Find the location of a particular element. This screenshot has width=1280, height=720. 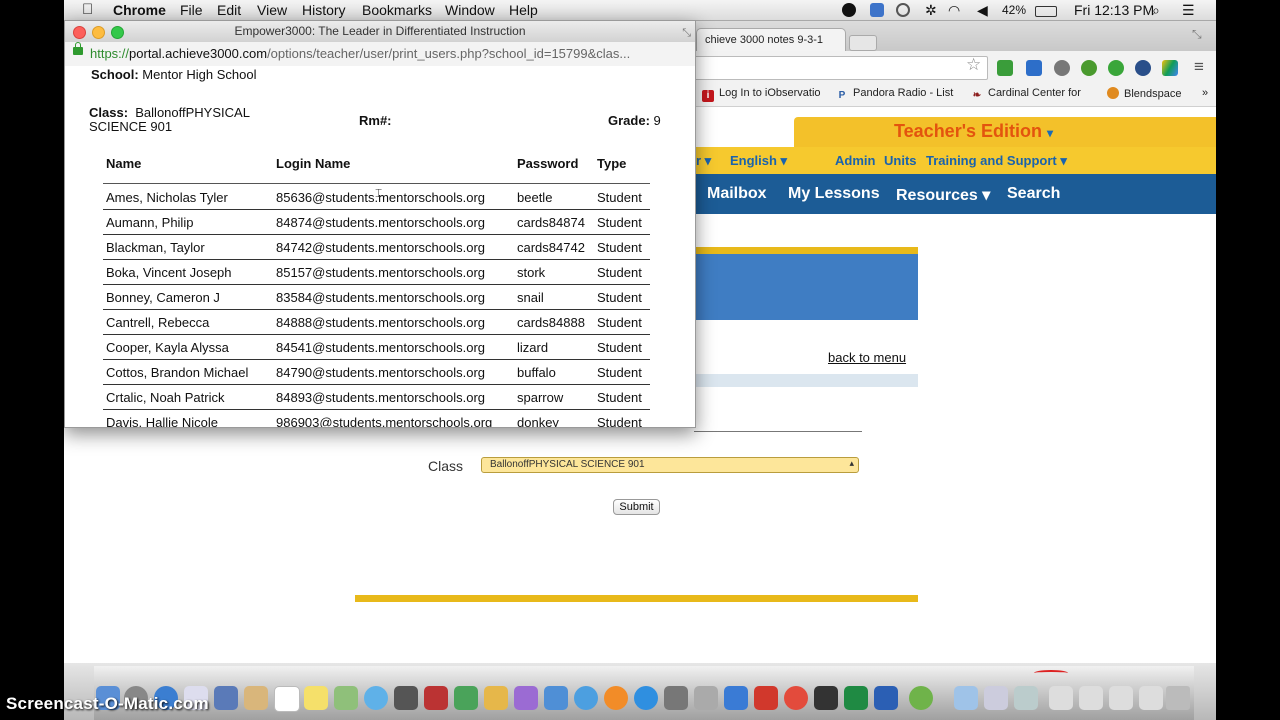

extension-readaloud-icon is located at coordinates (1062, 68).